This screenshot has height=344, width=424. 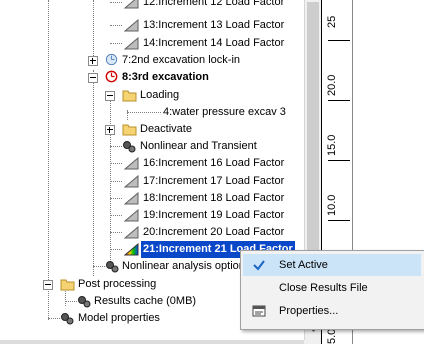 I want to click on tree-item-deactivate: Deactivate, so click(x=152, y=129).